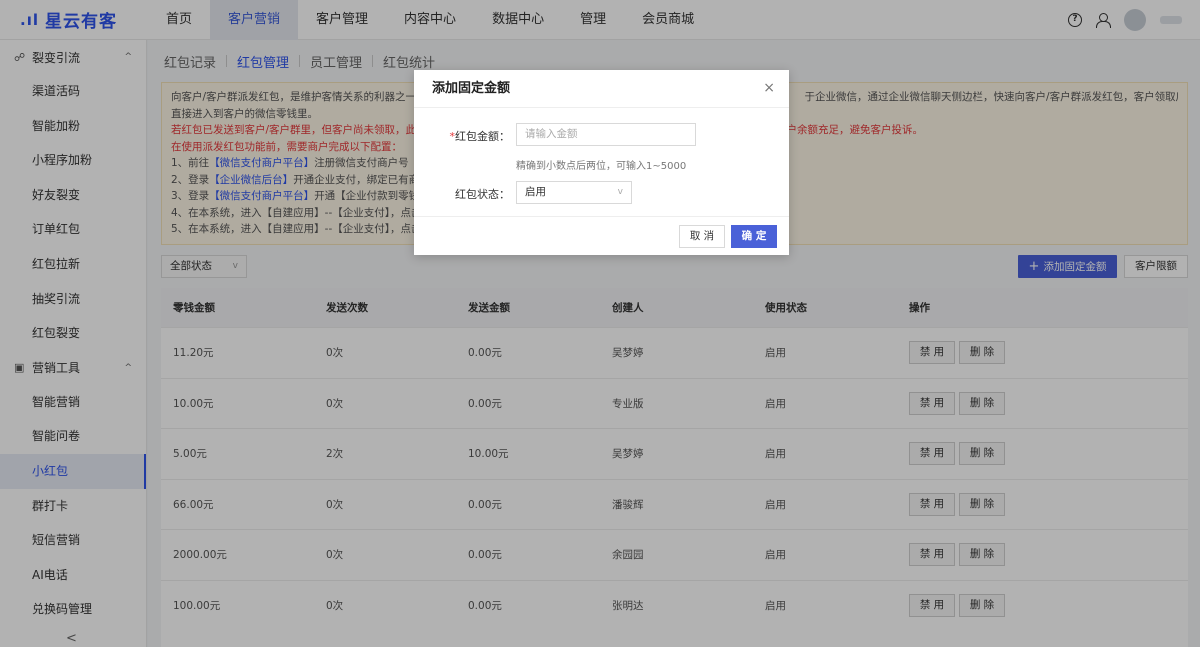 The width and height of the screenshot is (1200, 647). I want to click on amount-input: 请输入金额, so click(606, 134).